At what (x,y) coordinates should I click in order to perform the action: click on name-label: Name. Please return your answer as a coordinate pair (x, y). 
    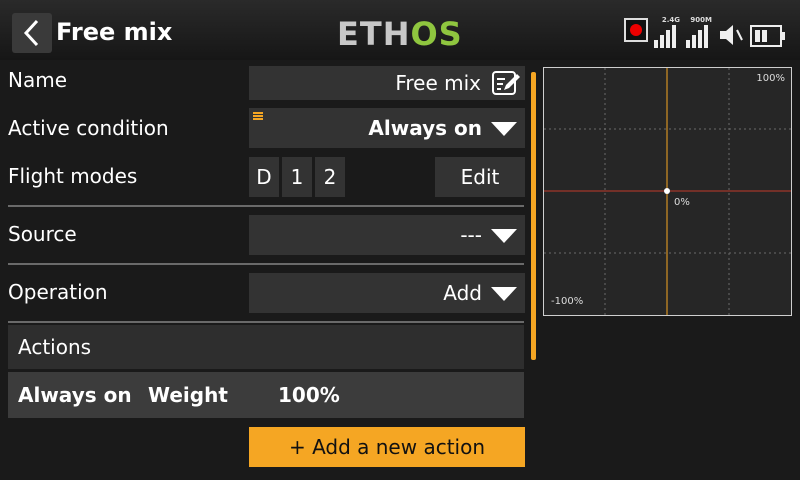
    Looking at the image, I should click on (38, 80).